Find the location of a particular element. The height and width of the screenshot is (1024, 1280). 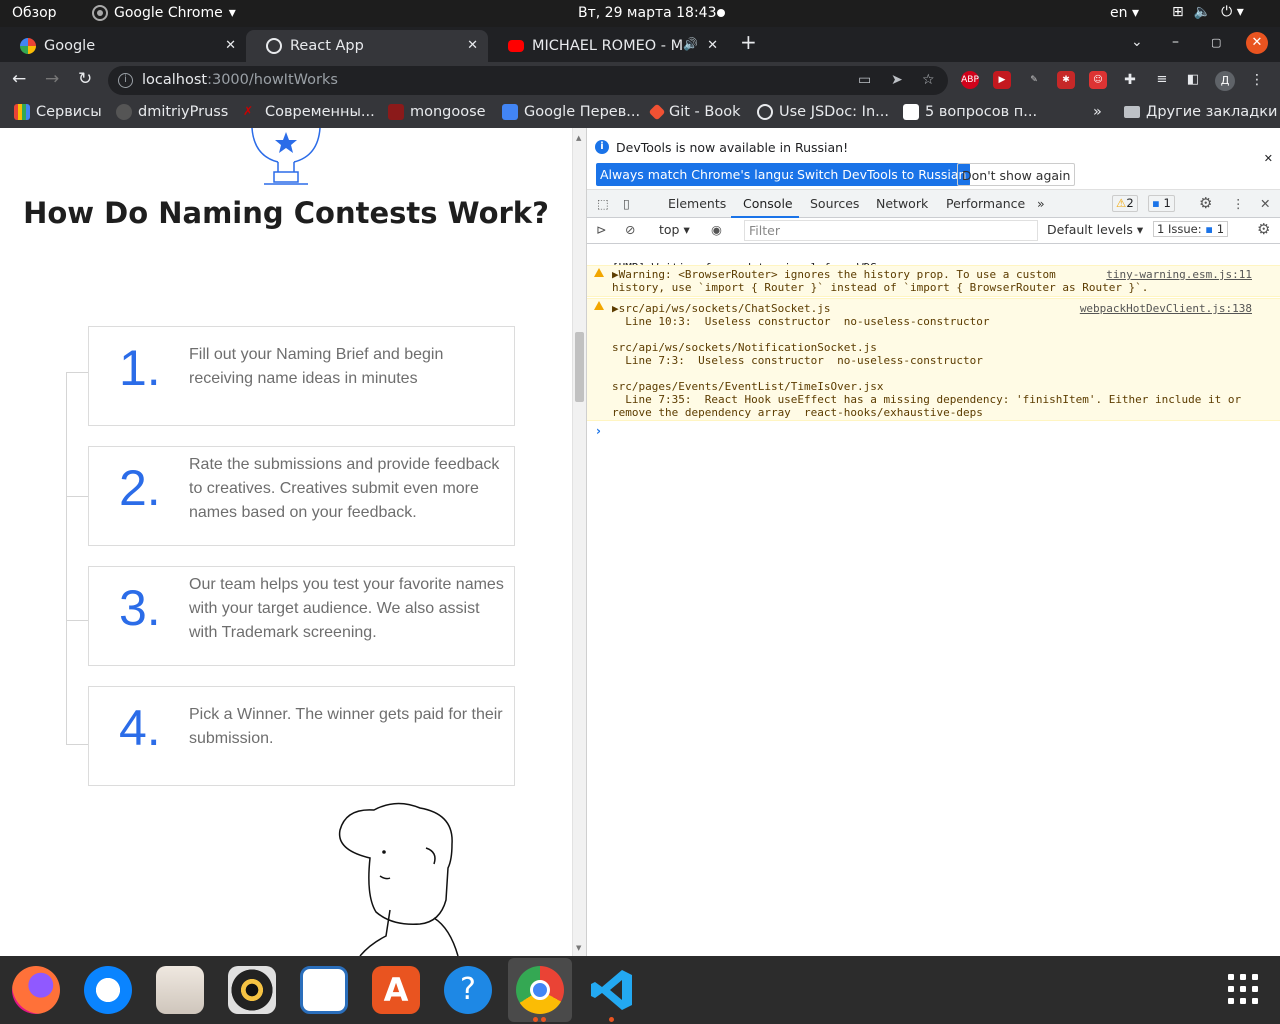

tab-network: Network is located at coordinates (902, 203).